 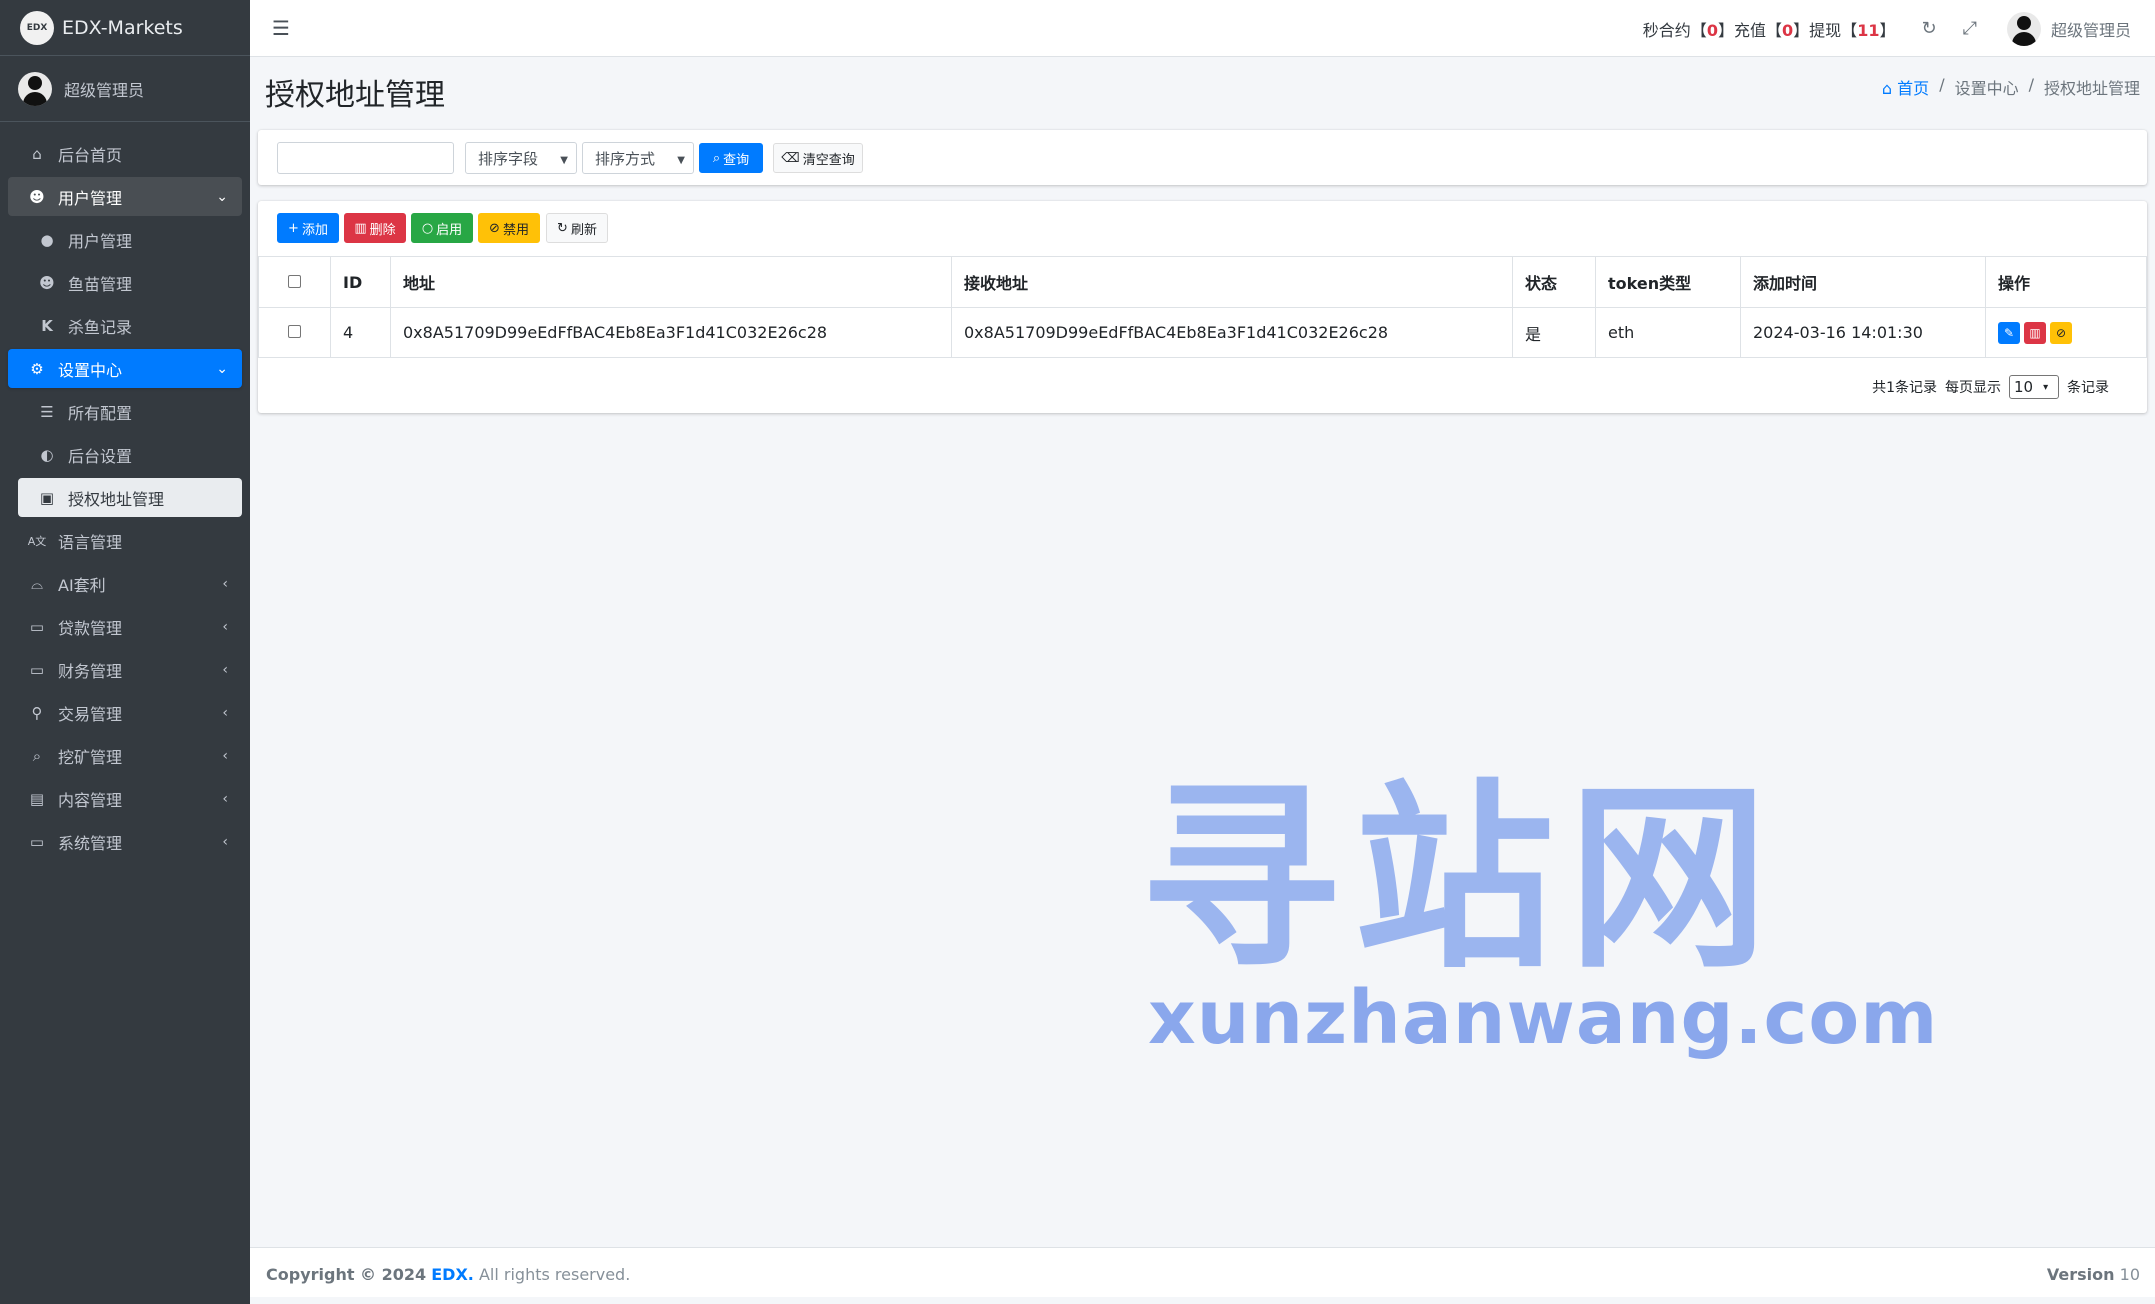 What do you see at coordinates (360, 282) in the screenshot?
I see `column-header-id: ID` at bounding box center [360, 282].